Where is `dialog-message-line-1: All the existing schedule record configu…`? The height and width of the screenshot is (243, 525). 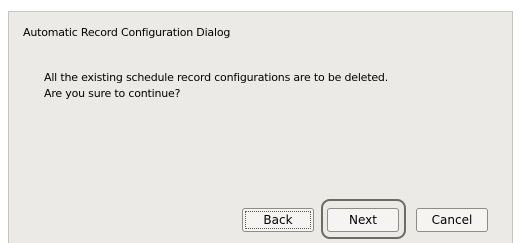
dialog-message-line-1: All the existing schedule record configu… is located at coordinates (216, 77).